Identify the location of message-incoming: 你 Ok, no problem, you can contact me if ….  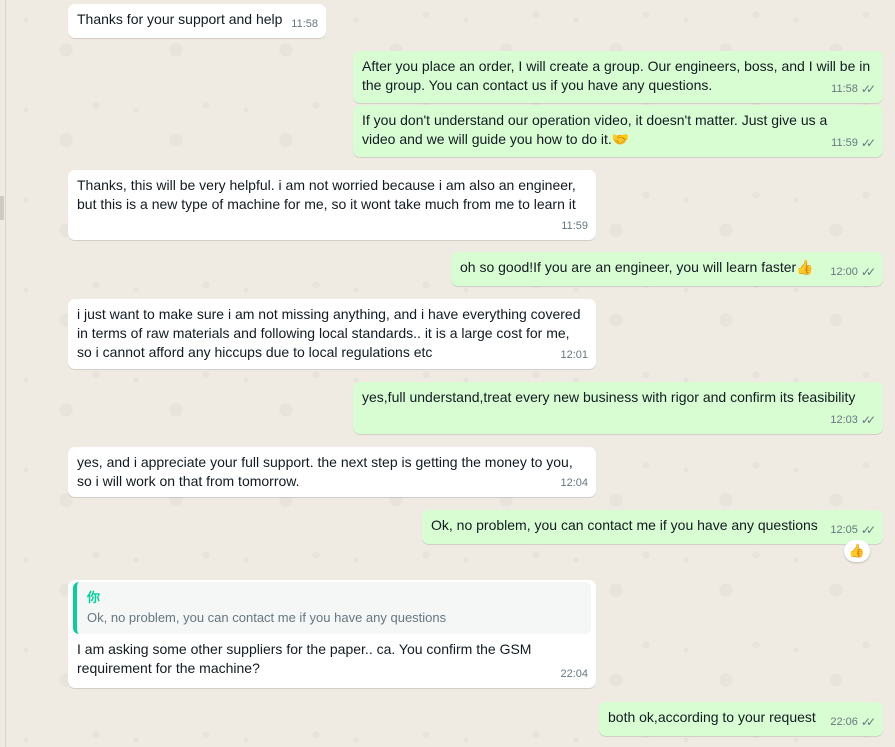
(332, 634).